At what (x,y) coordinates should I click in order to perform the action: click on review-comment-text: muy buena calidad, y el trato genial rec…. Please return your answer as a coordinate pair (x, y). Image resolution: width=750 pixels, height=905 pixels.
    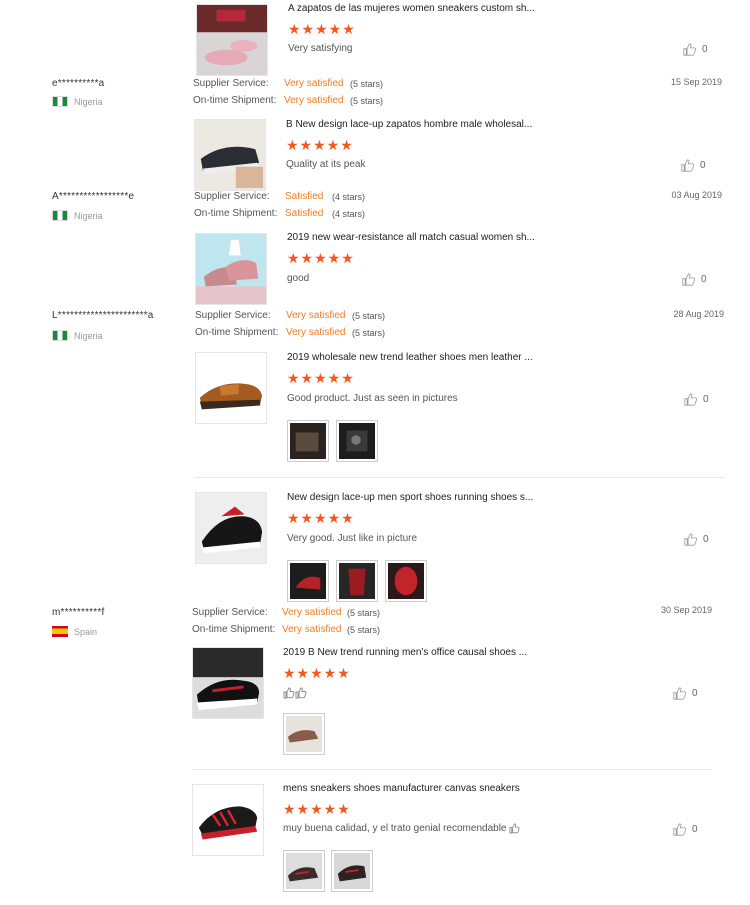
    Looking at the image, I should click on (395, 828).